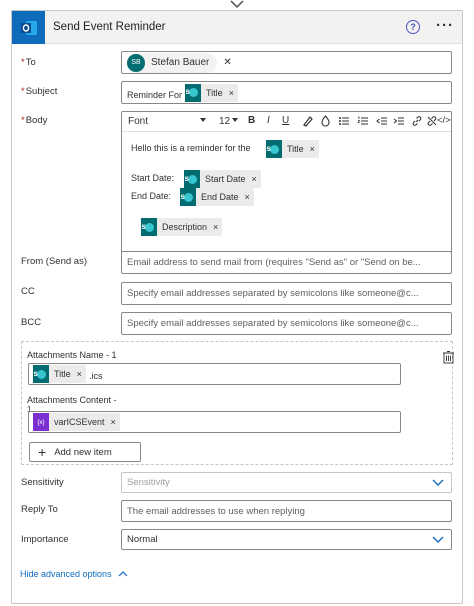 The height and width of the screenshot is (606, 474). What do you see at coordinates (216, 511) in the screenshot?
I see `reply-to-placeholder: The email addresses to use when replying` at bounding box center [216, 511].